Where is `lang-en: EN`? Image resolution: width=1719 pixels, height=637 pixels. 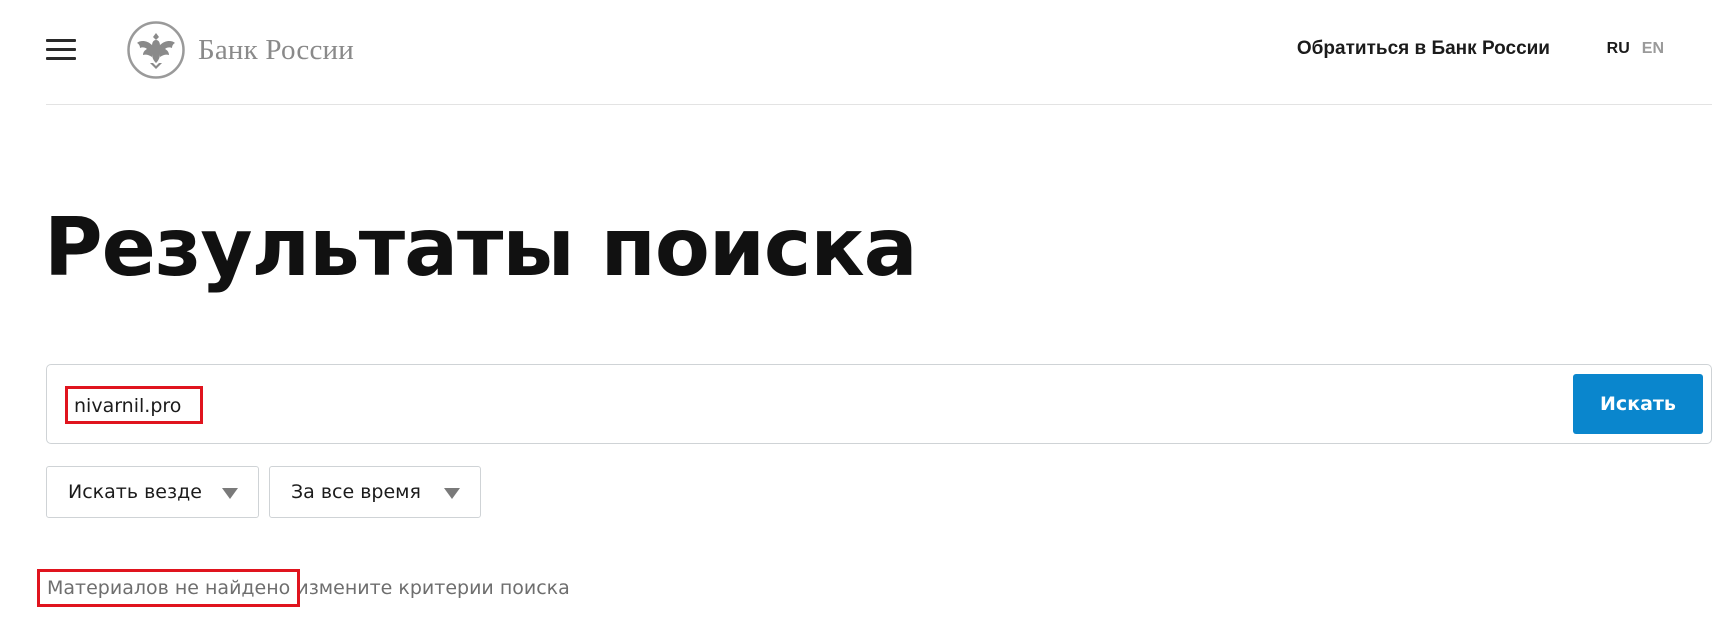 lang-en: EN is located at coordinates (1653, 49).